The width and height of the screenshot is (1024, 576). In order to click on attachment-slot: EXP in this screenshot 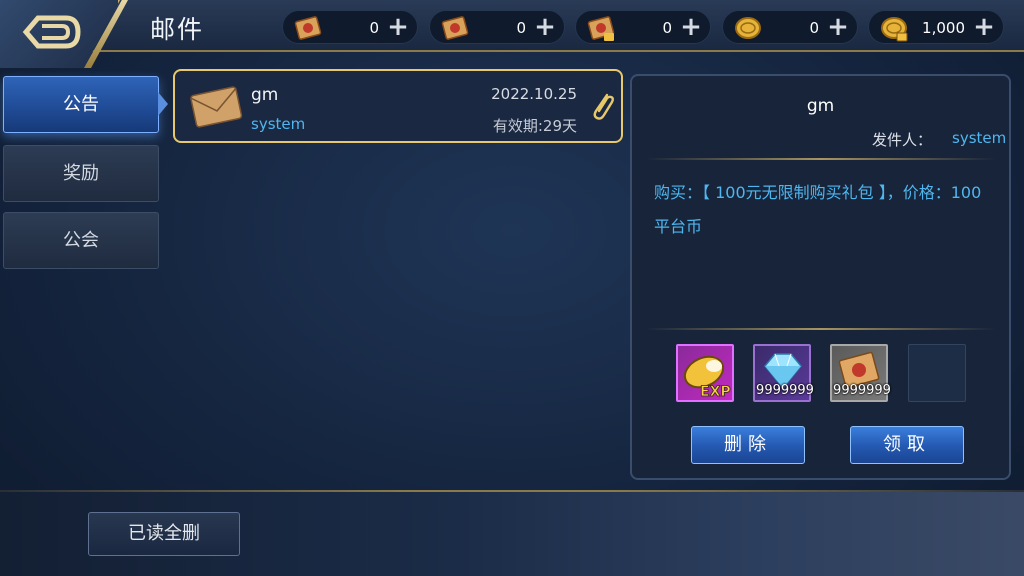, I will do `click(705, 373)`.